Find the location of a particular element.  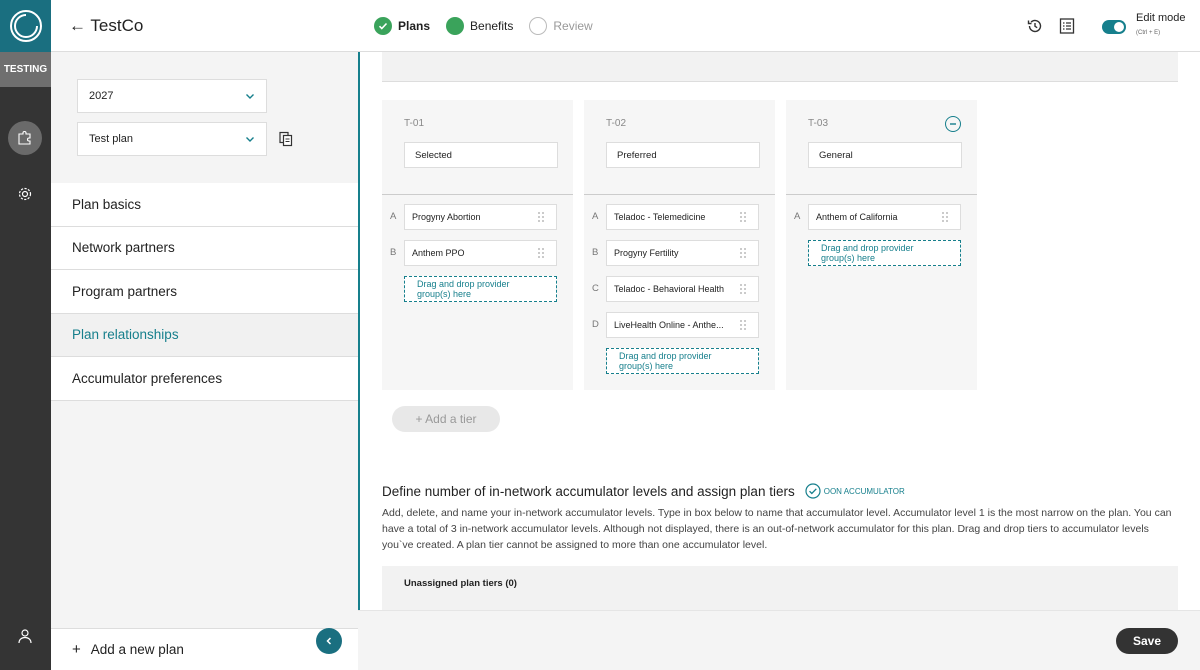

settings-nav-button is located at coordinates (25, 194).